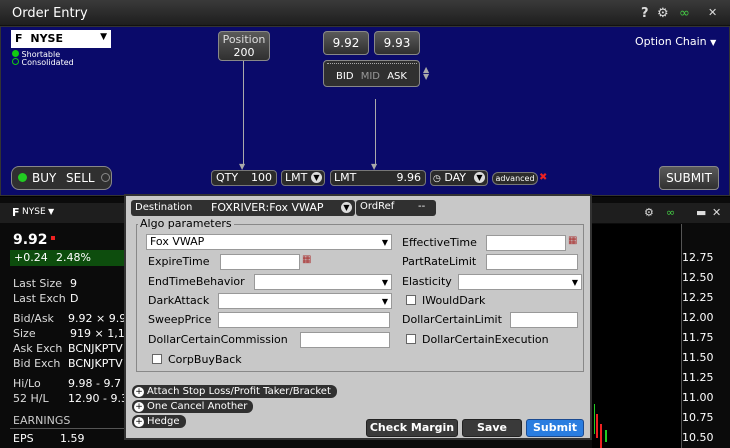 The width and height of the screenshot is (730, 448). Describe the element at coordinates (15, 53) in the screenshot. I see `status-dot-icon` at that location.